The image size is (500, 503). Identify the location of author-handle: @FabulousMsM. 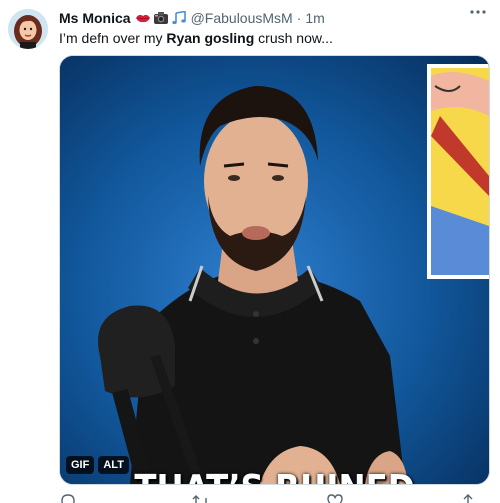
(242, 18).